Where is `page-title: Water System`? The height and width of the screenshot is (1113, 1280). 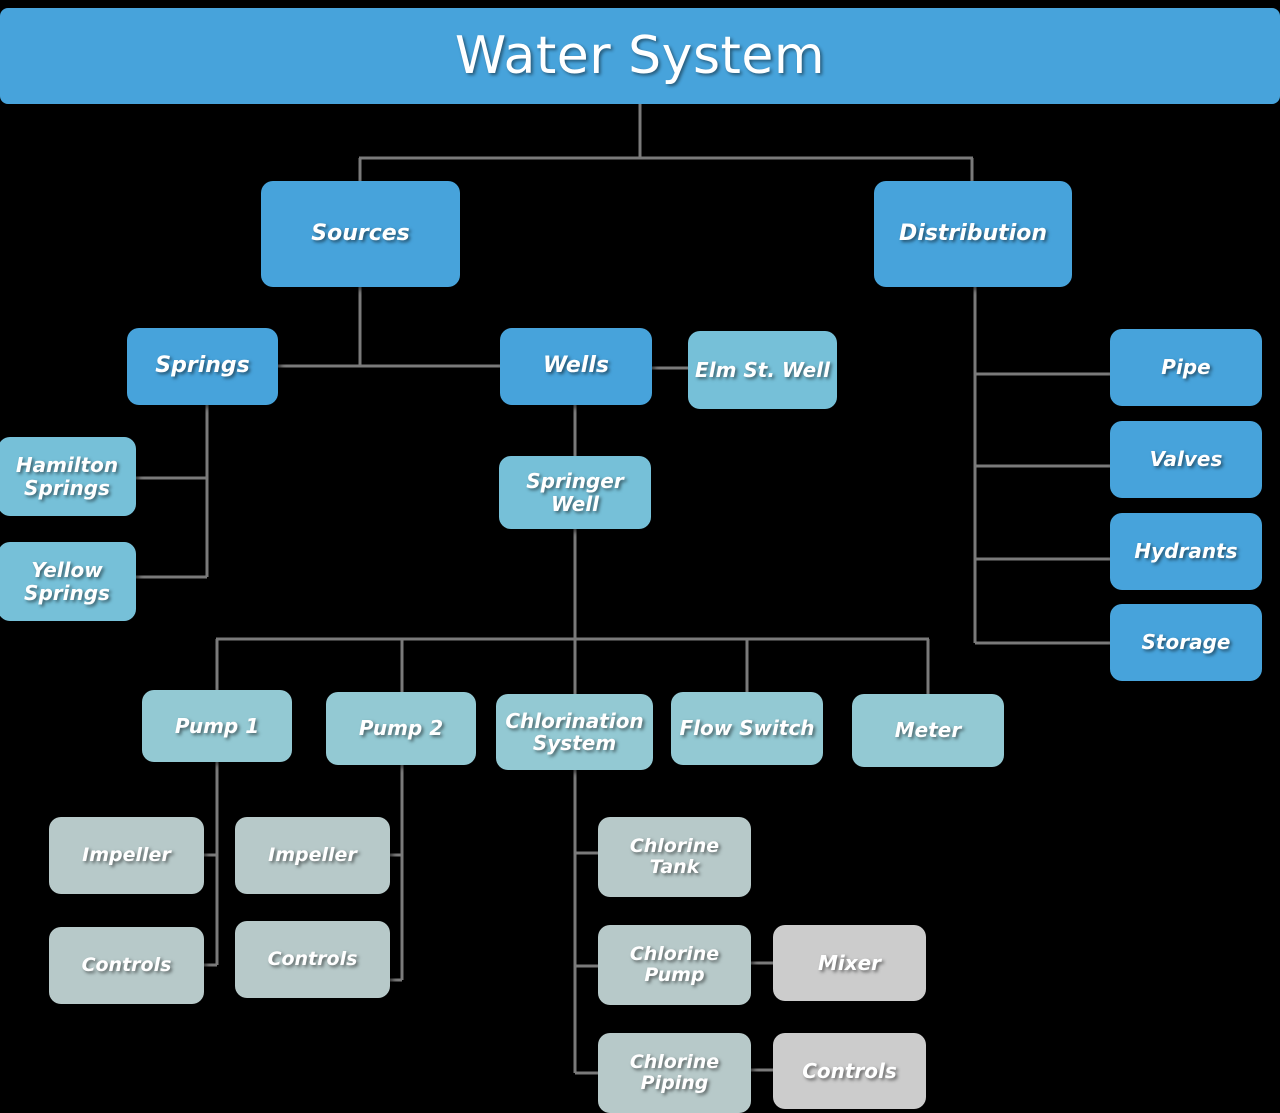 page-title: Water System is located at coordinates (640, 56).